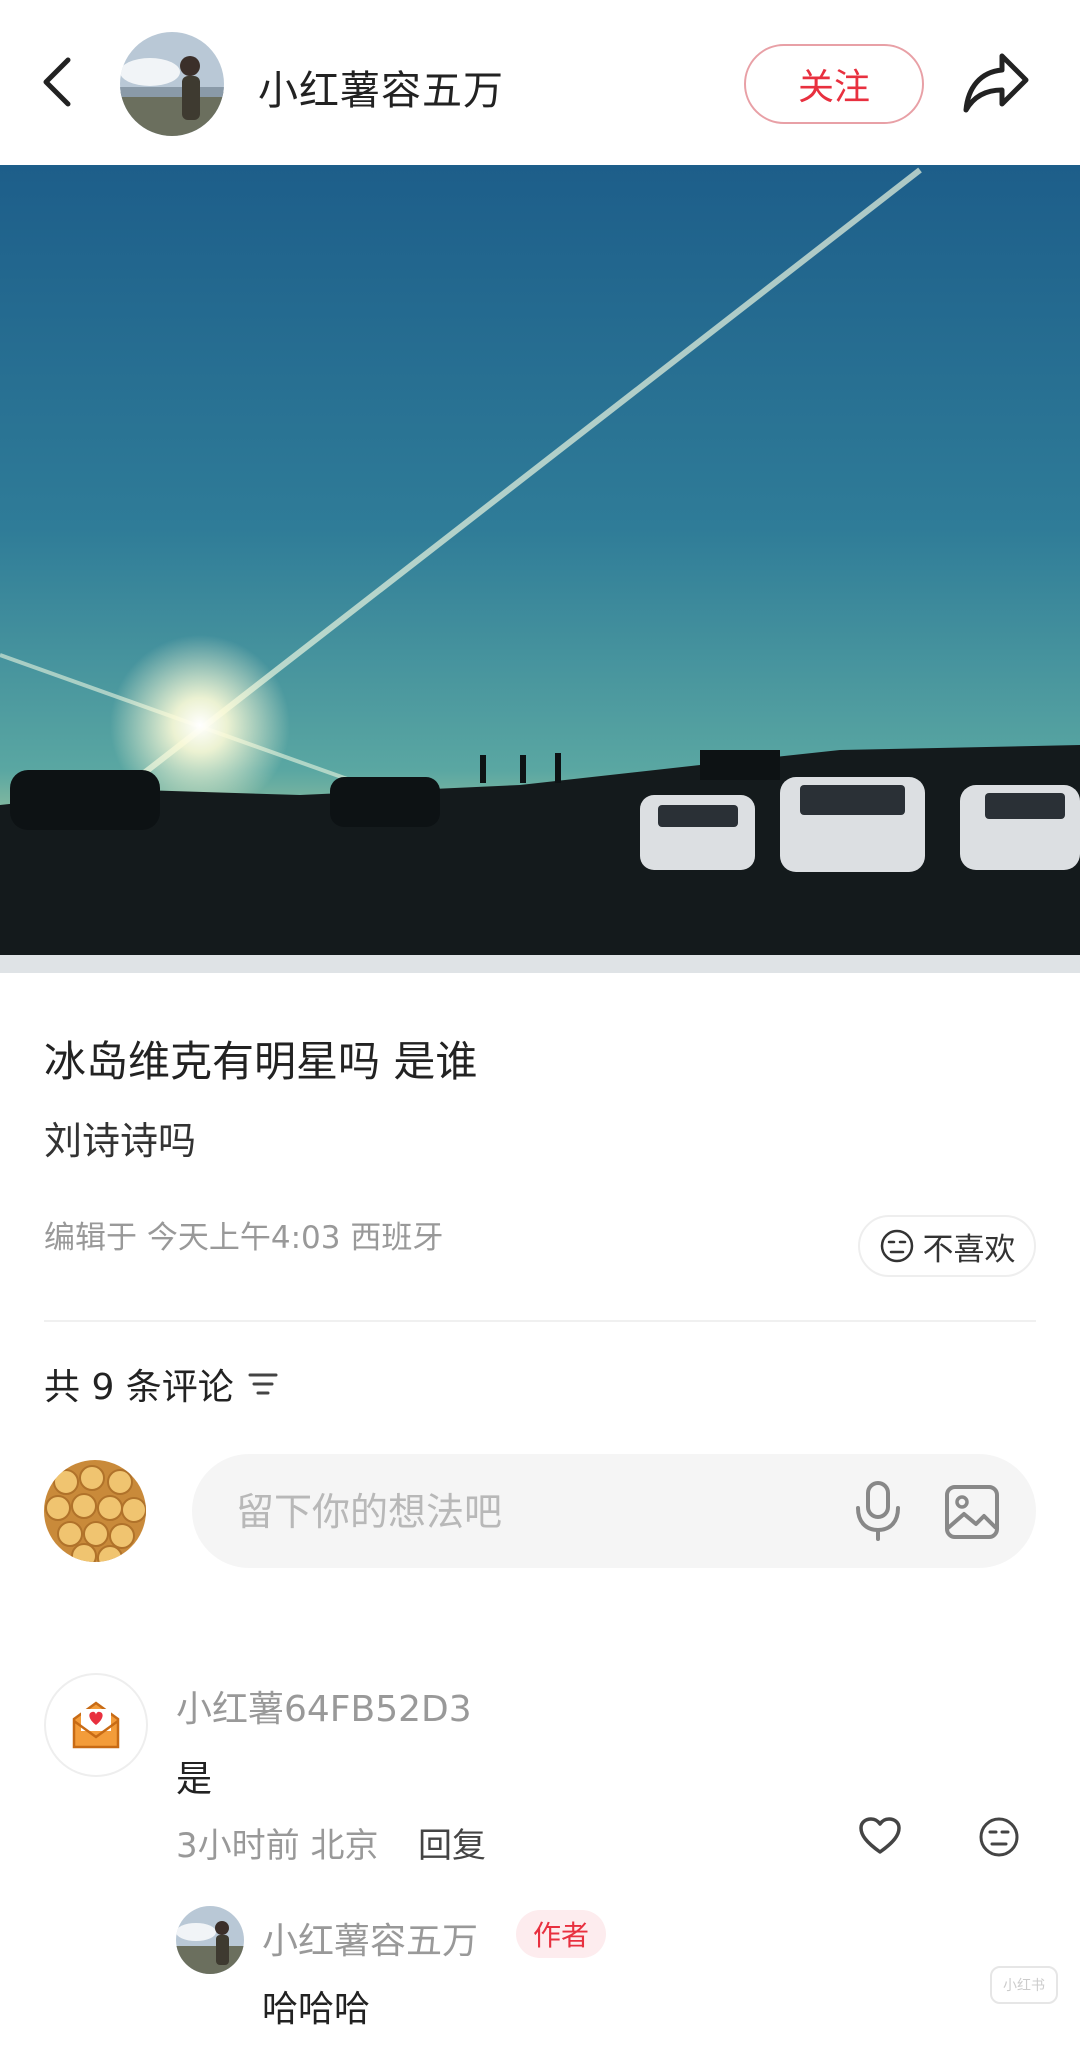 Image resolution: width=1080 pixels, height=2047 pixels. I want to click on reply-author-name: 小红薯容五万, so click(370, 1938).